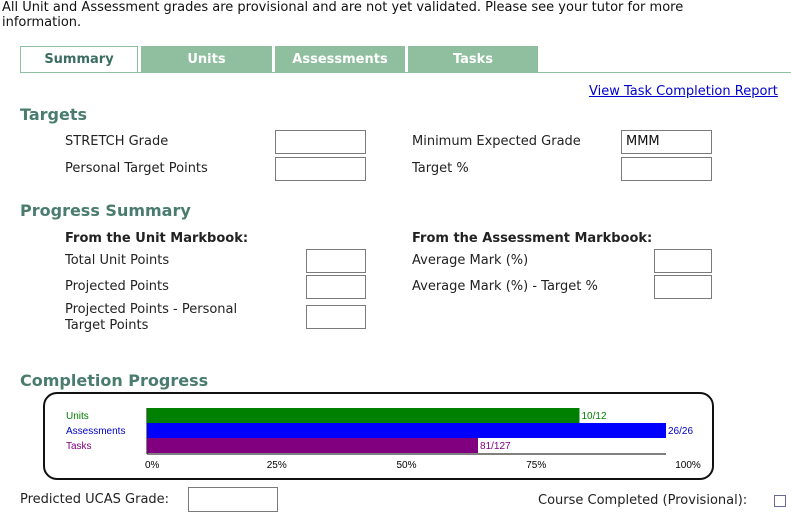  What do you see at coordinates (79, 59) in the screenshot?
I see `tab-summary: Summary` at bounding box center [79, 59].